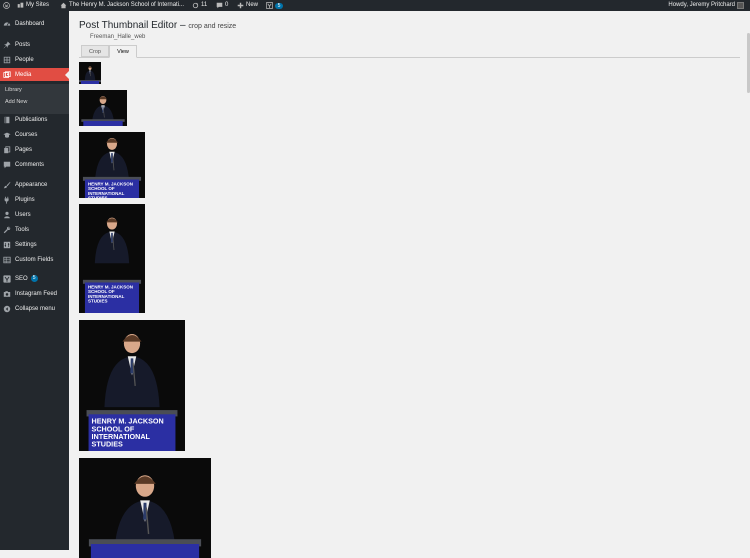 This screenshot has height=558, width=750. What do you see at coordinates (29, 24) in the screenshot?
I see `menu-dashboard-label: Dashboard` at bounding box center [29, 24].